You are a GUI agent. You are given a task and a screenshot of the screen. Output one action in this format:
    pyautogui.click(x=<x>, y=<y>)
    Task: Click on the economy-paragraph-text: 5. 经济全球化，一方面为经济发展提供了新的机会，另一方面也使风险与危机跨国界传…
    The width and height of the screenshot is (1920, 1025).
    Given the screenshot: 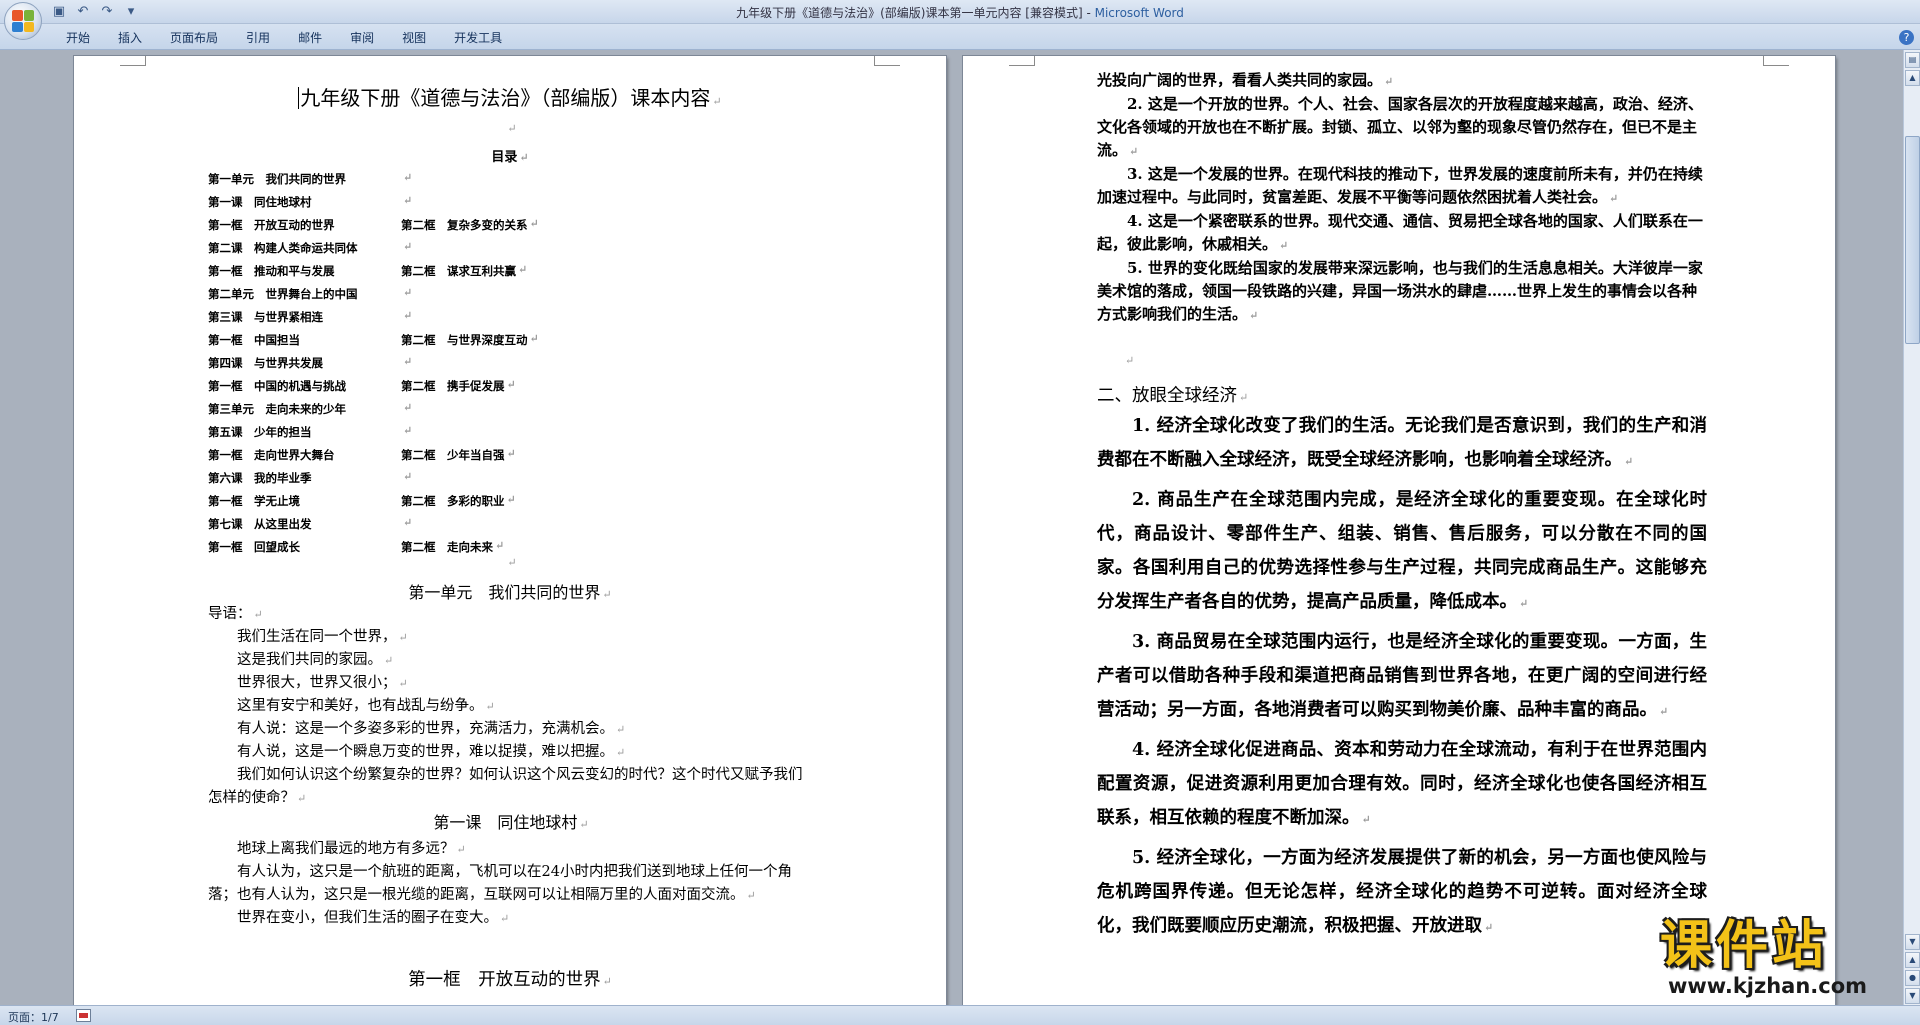 What is the action you would take?
    pyautogui.click(x=1402, y=892)
    